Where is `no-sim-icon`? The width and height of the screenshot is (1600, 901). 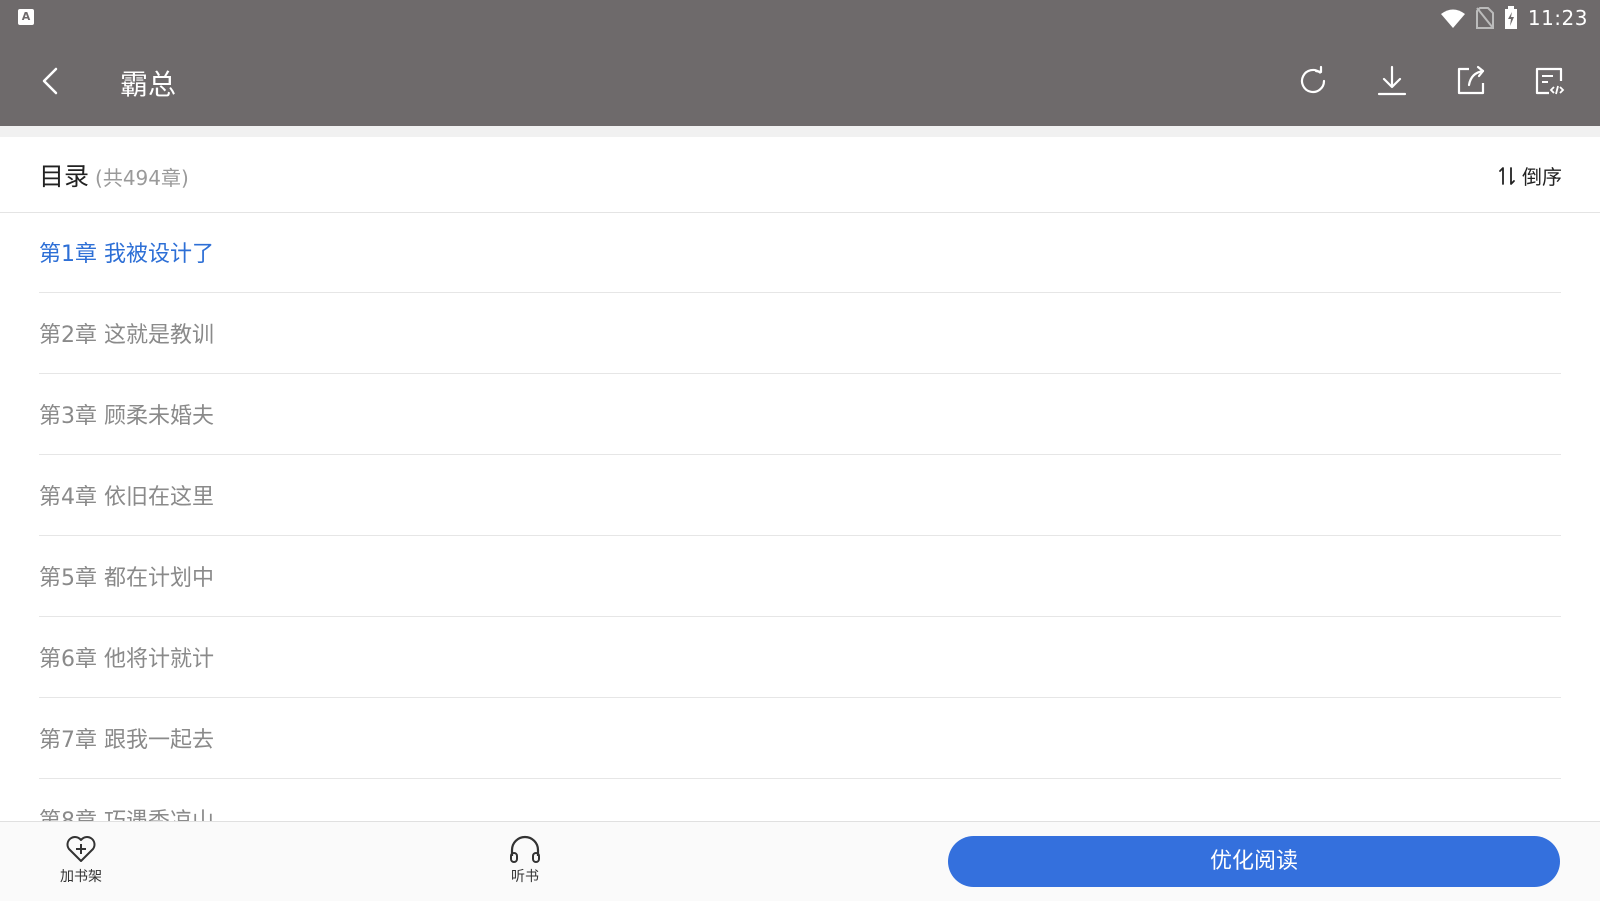 no-sim-icon is located at coordinates (1484, 18).